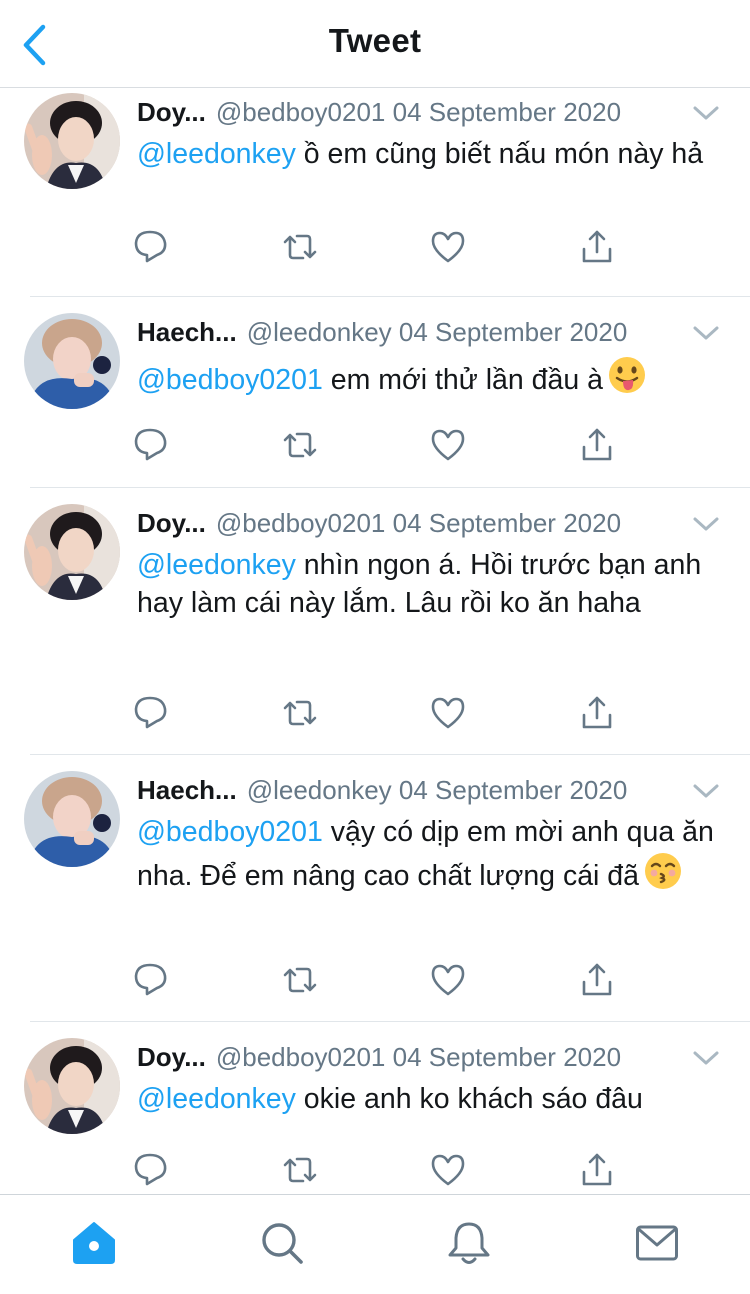  I want to click on tab-search, so click(282, 1243).